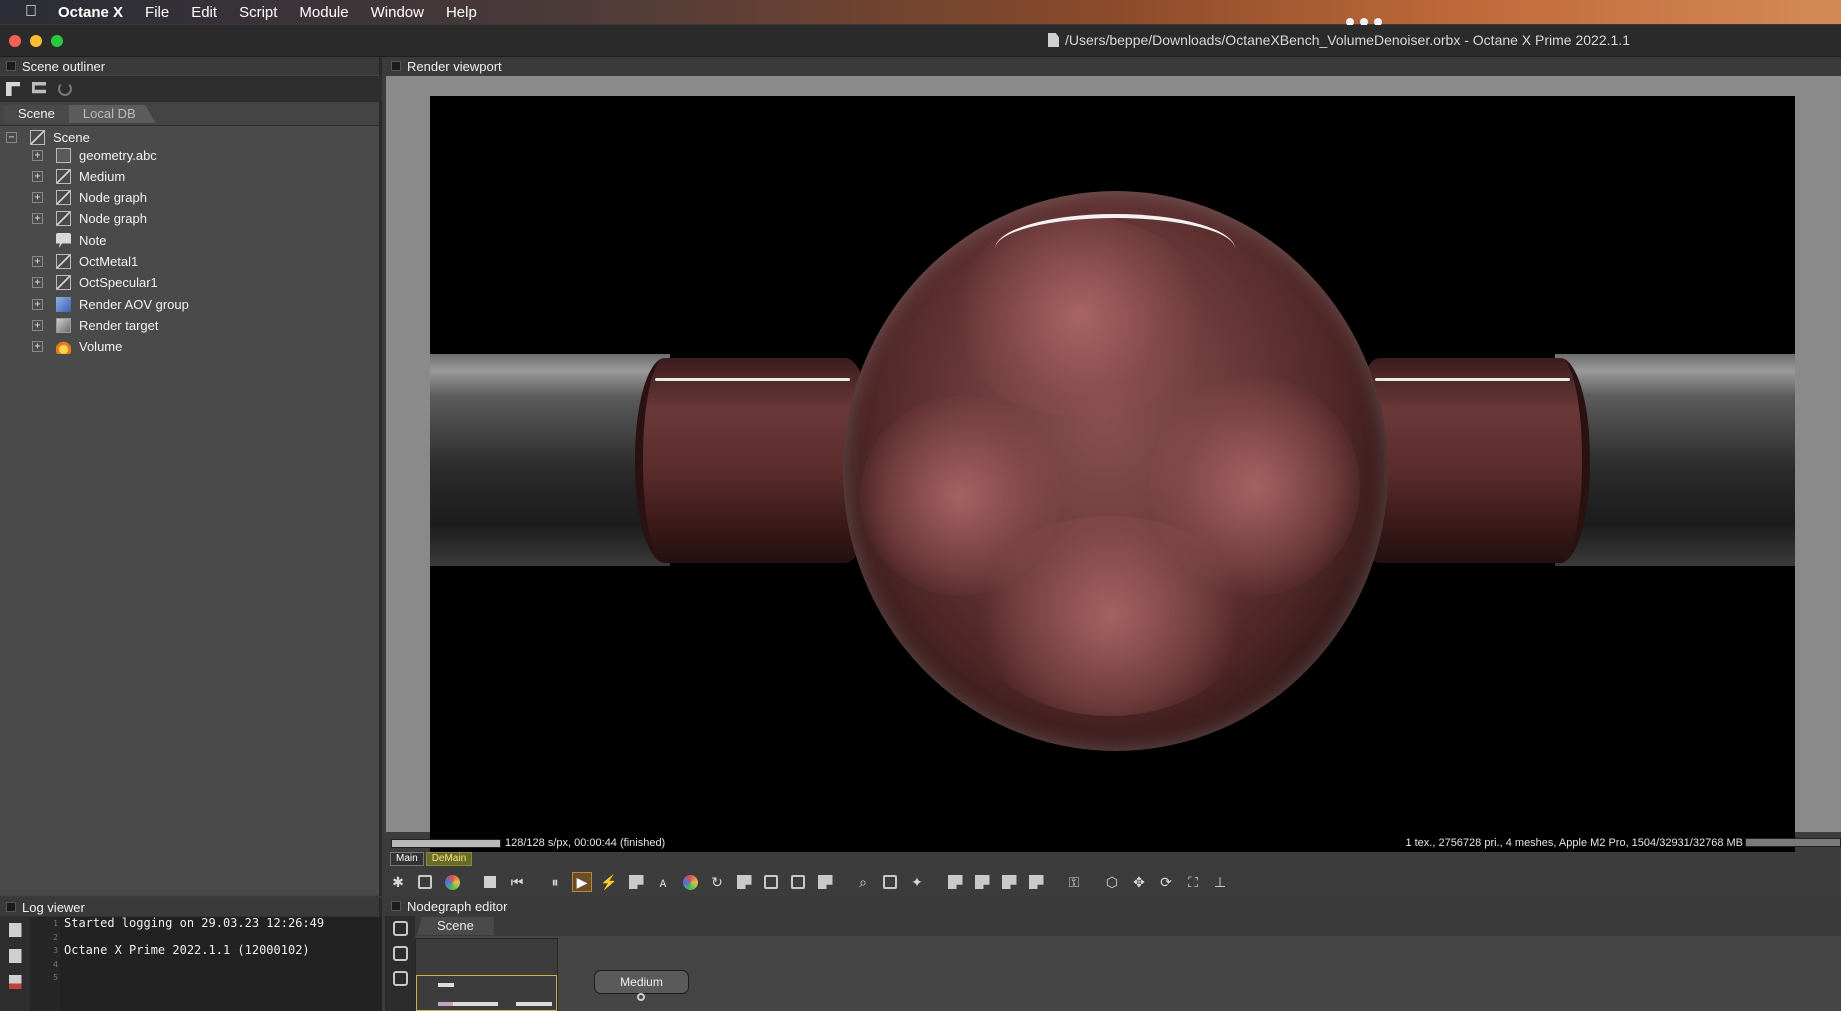  I want to click on copy-log-icon, so click(15, 956).